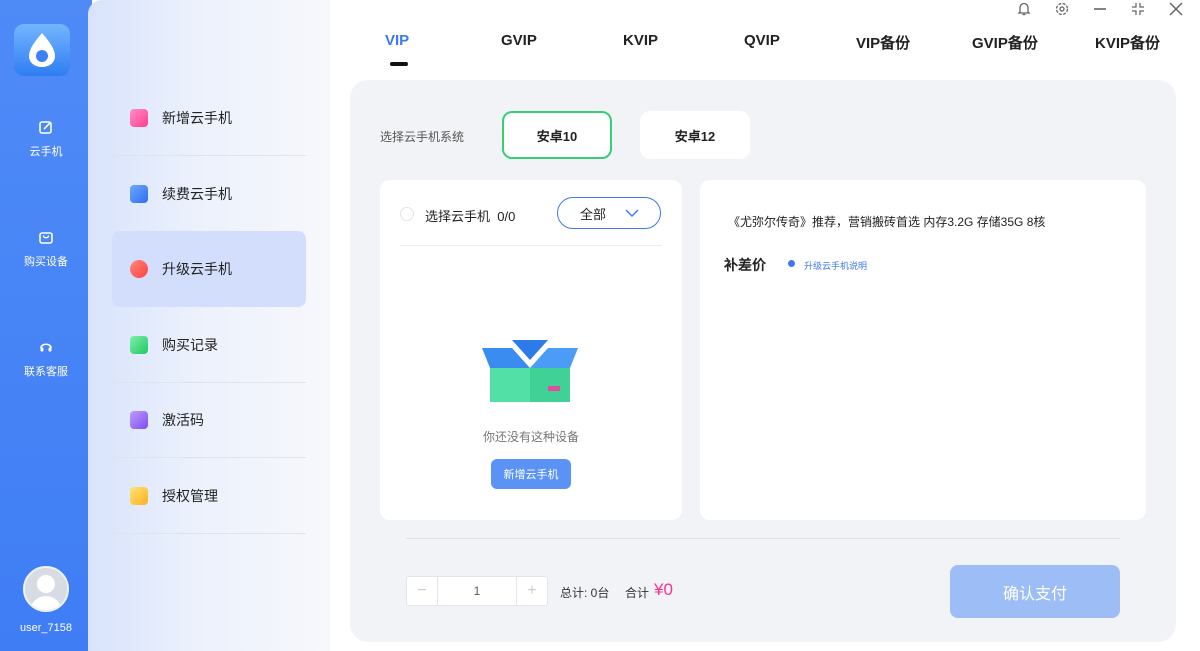 This screenshot has width=1200, height=651. Describe the element at coordinates (190, 496) in the screenshot. I see `menu-item-label: 授权管理` at that location.